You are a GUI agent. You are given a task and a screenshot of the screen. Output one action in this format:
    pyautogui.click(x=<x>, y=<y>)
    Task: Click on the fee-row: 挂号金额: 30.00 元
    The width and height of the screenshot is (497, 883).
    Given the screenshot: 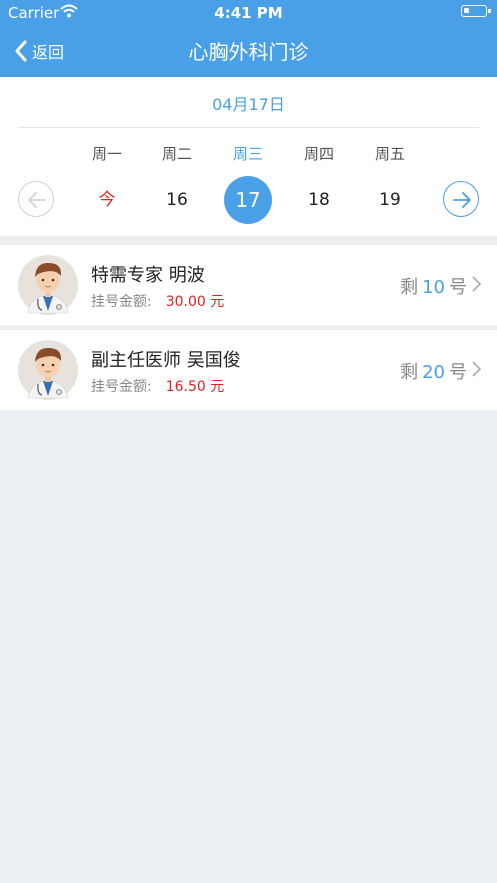 What is the action you would take?
    pyautogui.click(x=157, y=301)
    